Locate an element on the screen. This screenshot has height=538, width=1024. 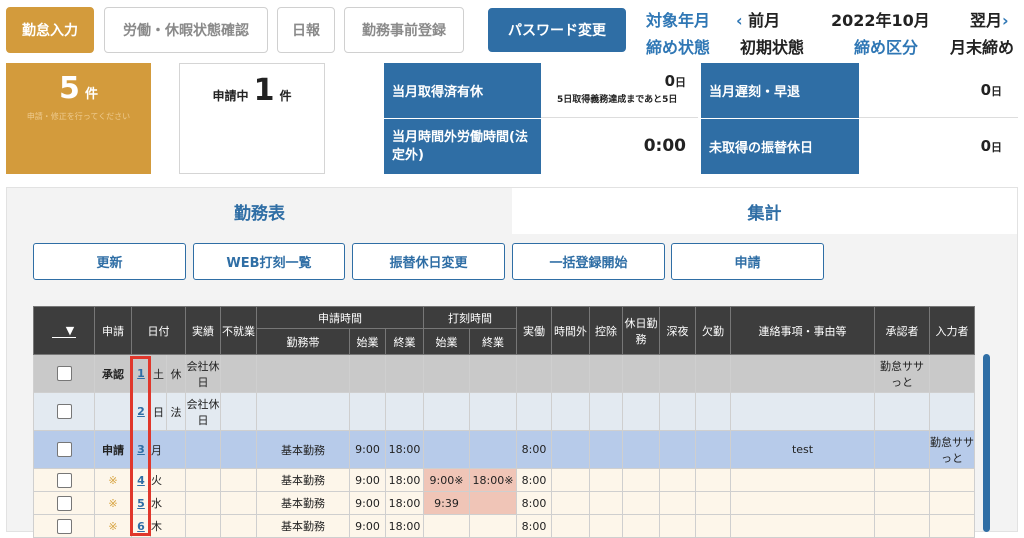
leave-taken-cell: 0日 5日取得義務達成まであと5日 is located at coordinates (619, 90).